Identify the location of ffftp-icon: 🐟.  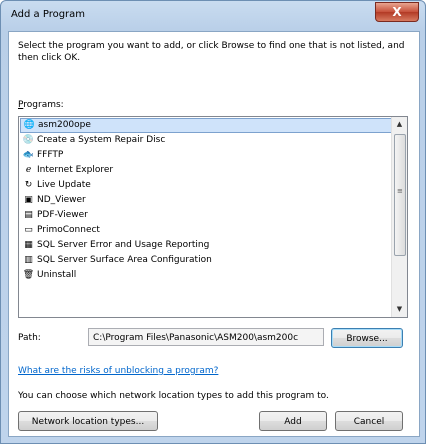
(28, 155).